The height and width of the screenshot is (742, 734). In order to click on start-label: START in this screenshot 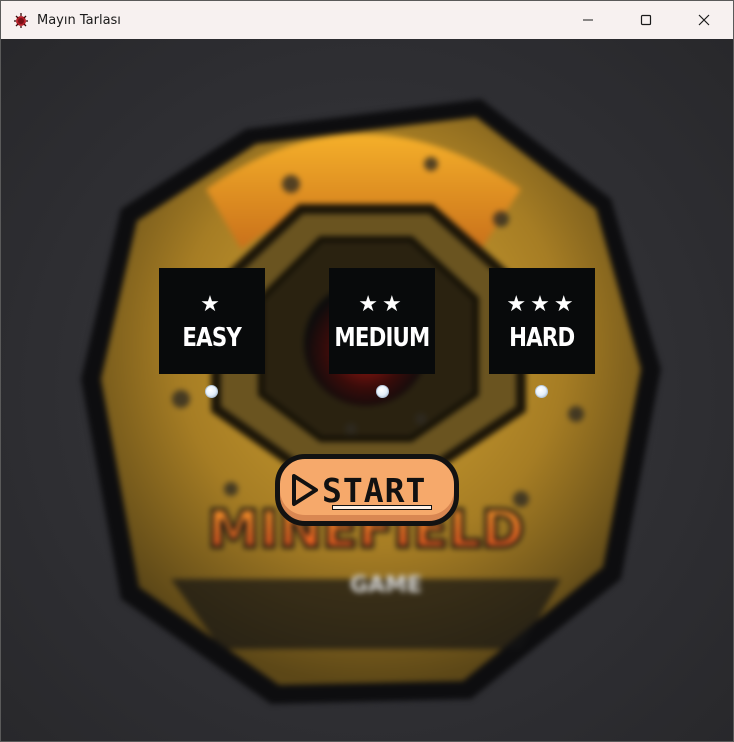, I will do `click(374, 490)`.